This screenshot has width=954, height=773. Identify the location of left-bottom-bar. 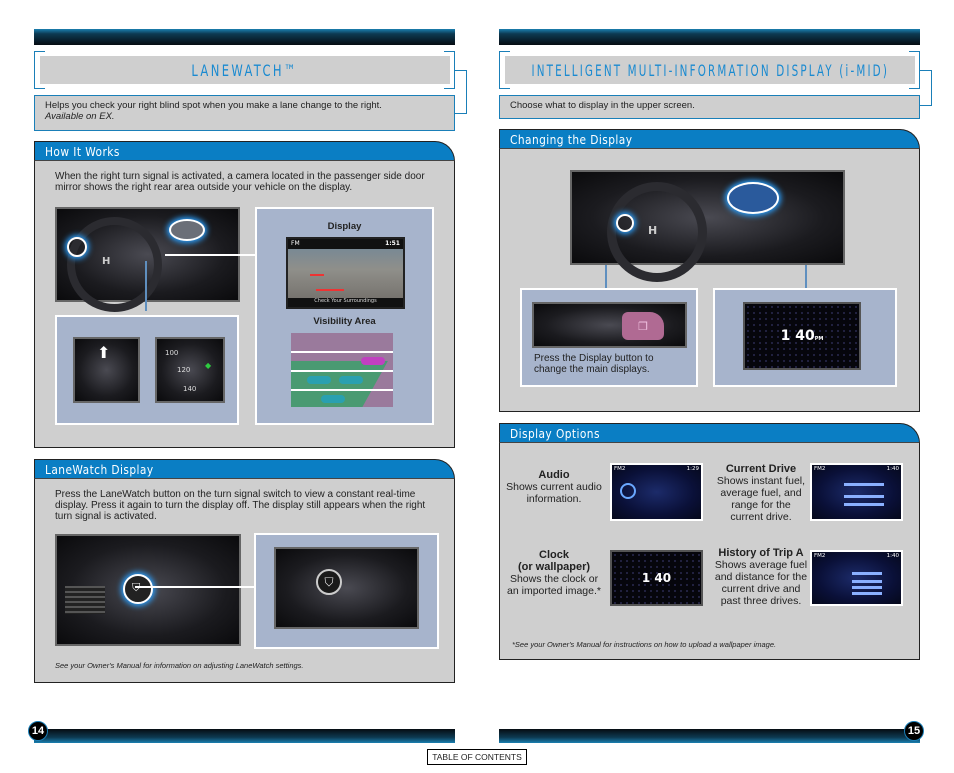
(244, 736).